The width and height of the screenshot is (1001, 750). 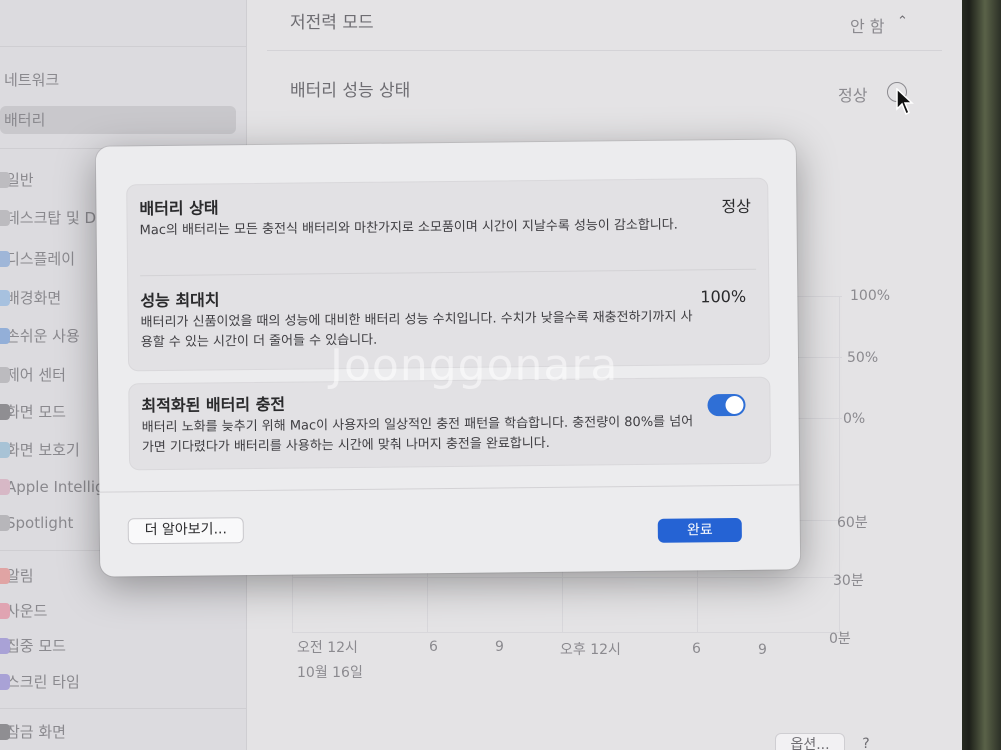 I want to click on dialog-footer-divider, so click(x=449, y=488).